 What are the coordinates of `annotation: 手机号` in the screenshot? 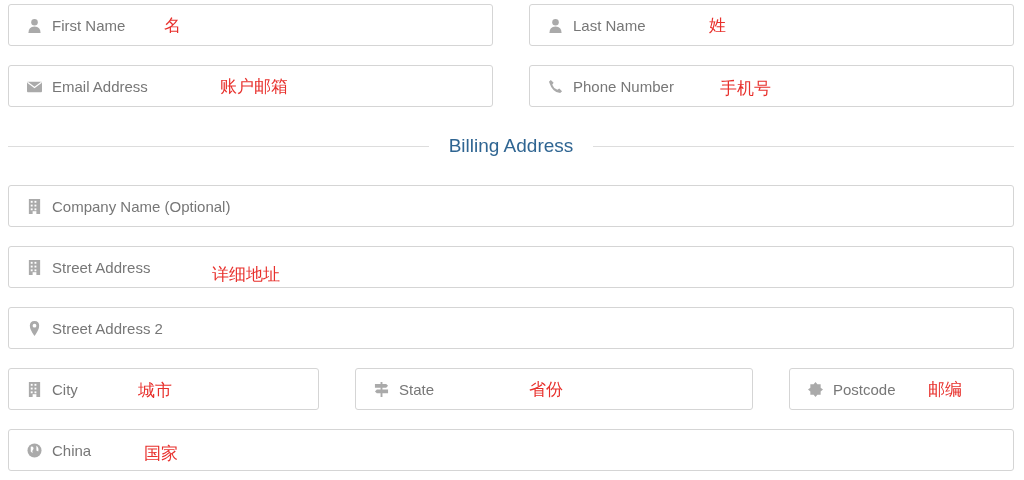 It's located at (745, 88).